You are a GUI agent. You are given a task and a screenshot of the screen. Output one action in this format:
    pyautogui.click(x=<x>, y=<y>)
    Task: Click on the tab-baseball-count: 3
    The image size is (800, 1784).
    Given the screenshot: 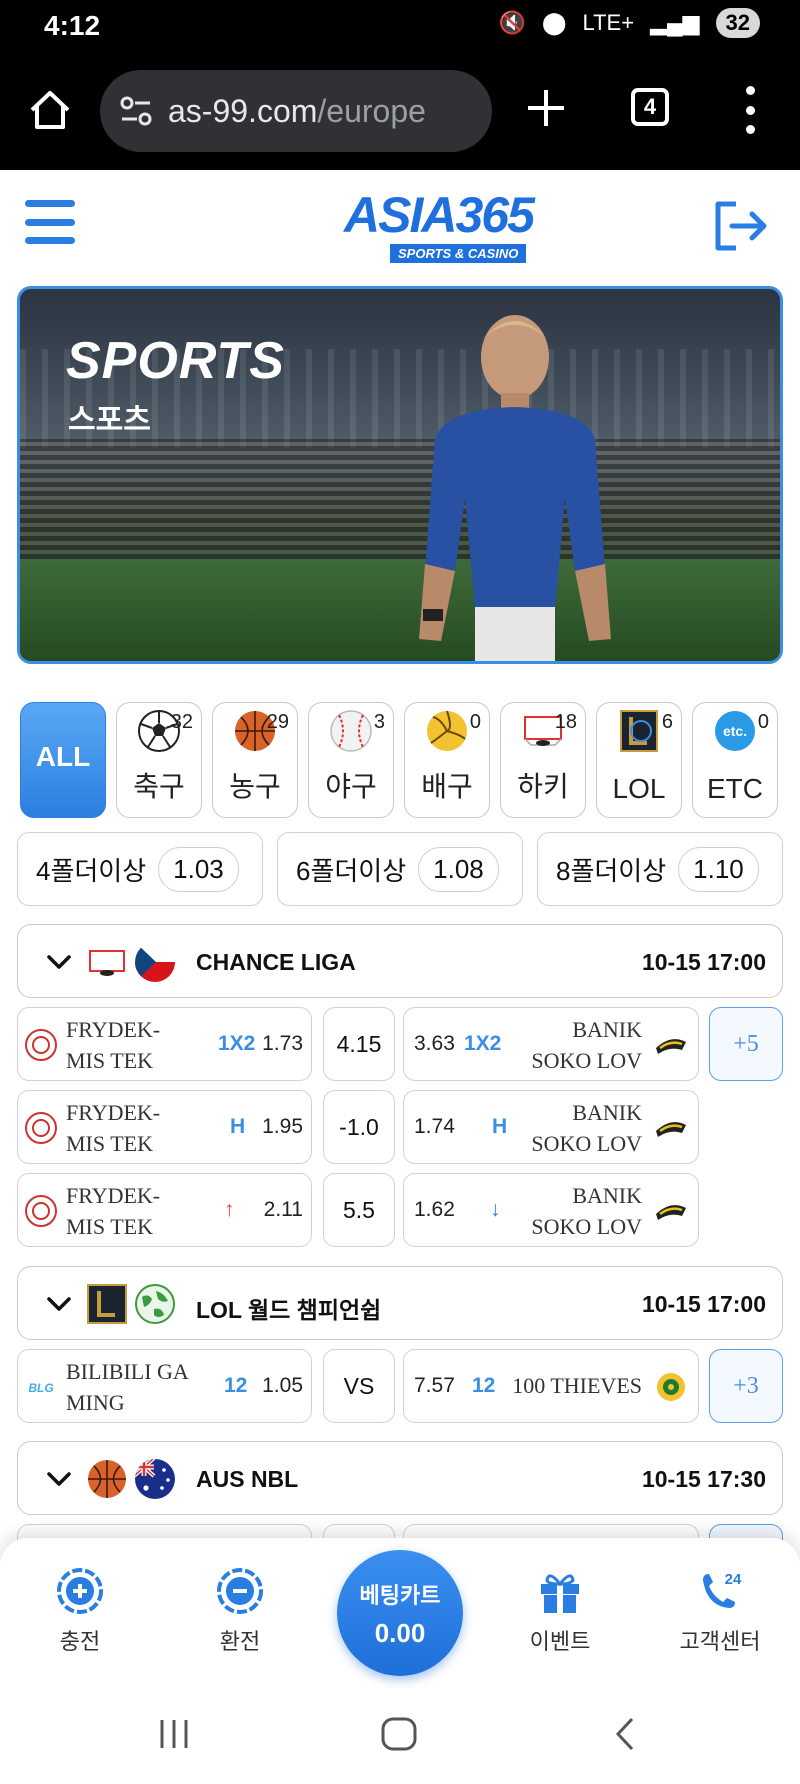 What is the action you would take?
    pyautogui.click(x=379, y=722)
    